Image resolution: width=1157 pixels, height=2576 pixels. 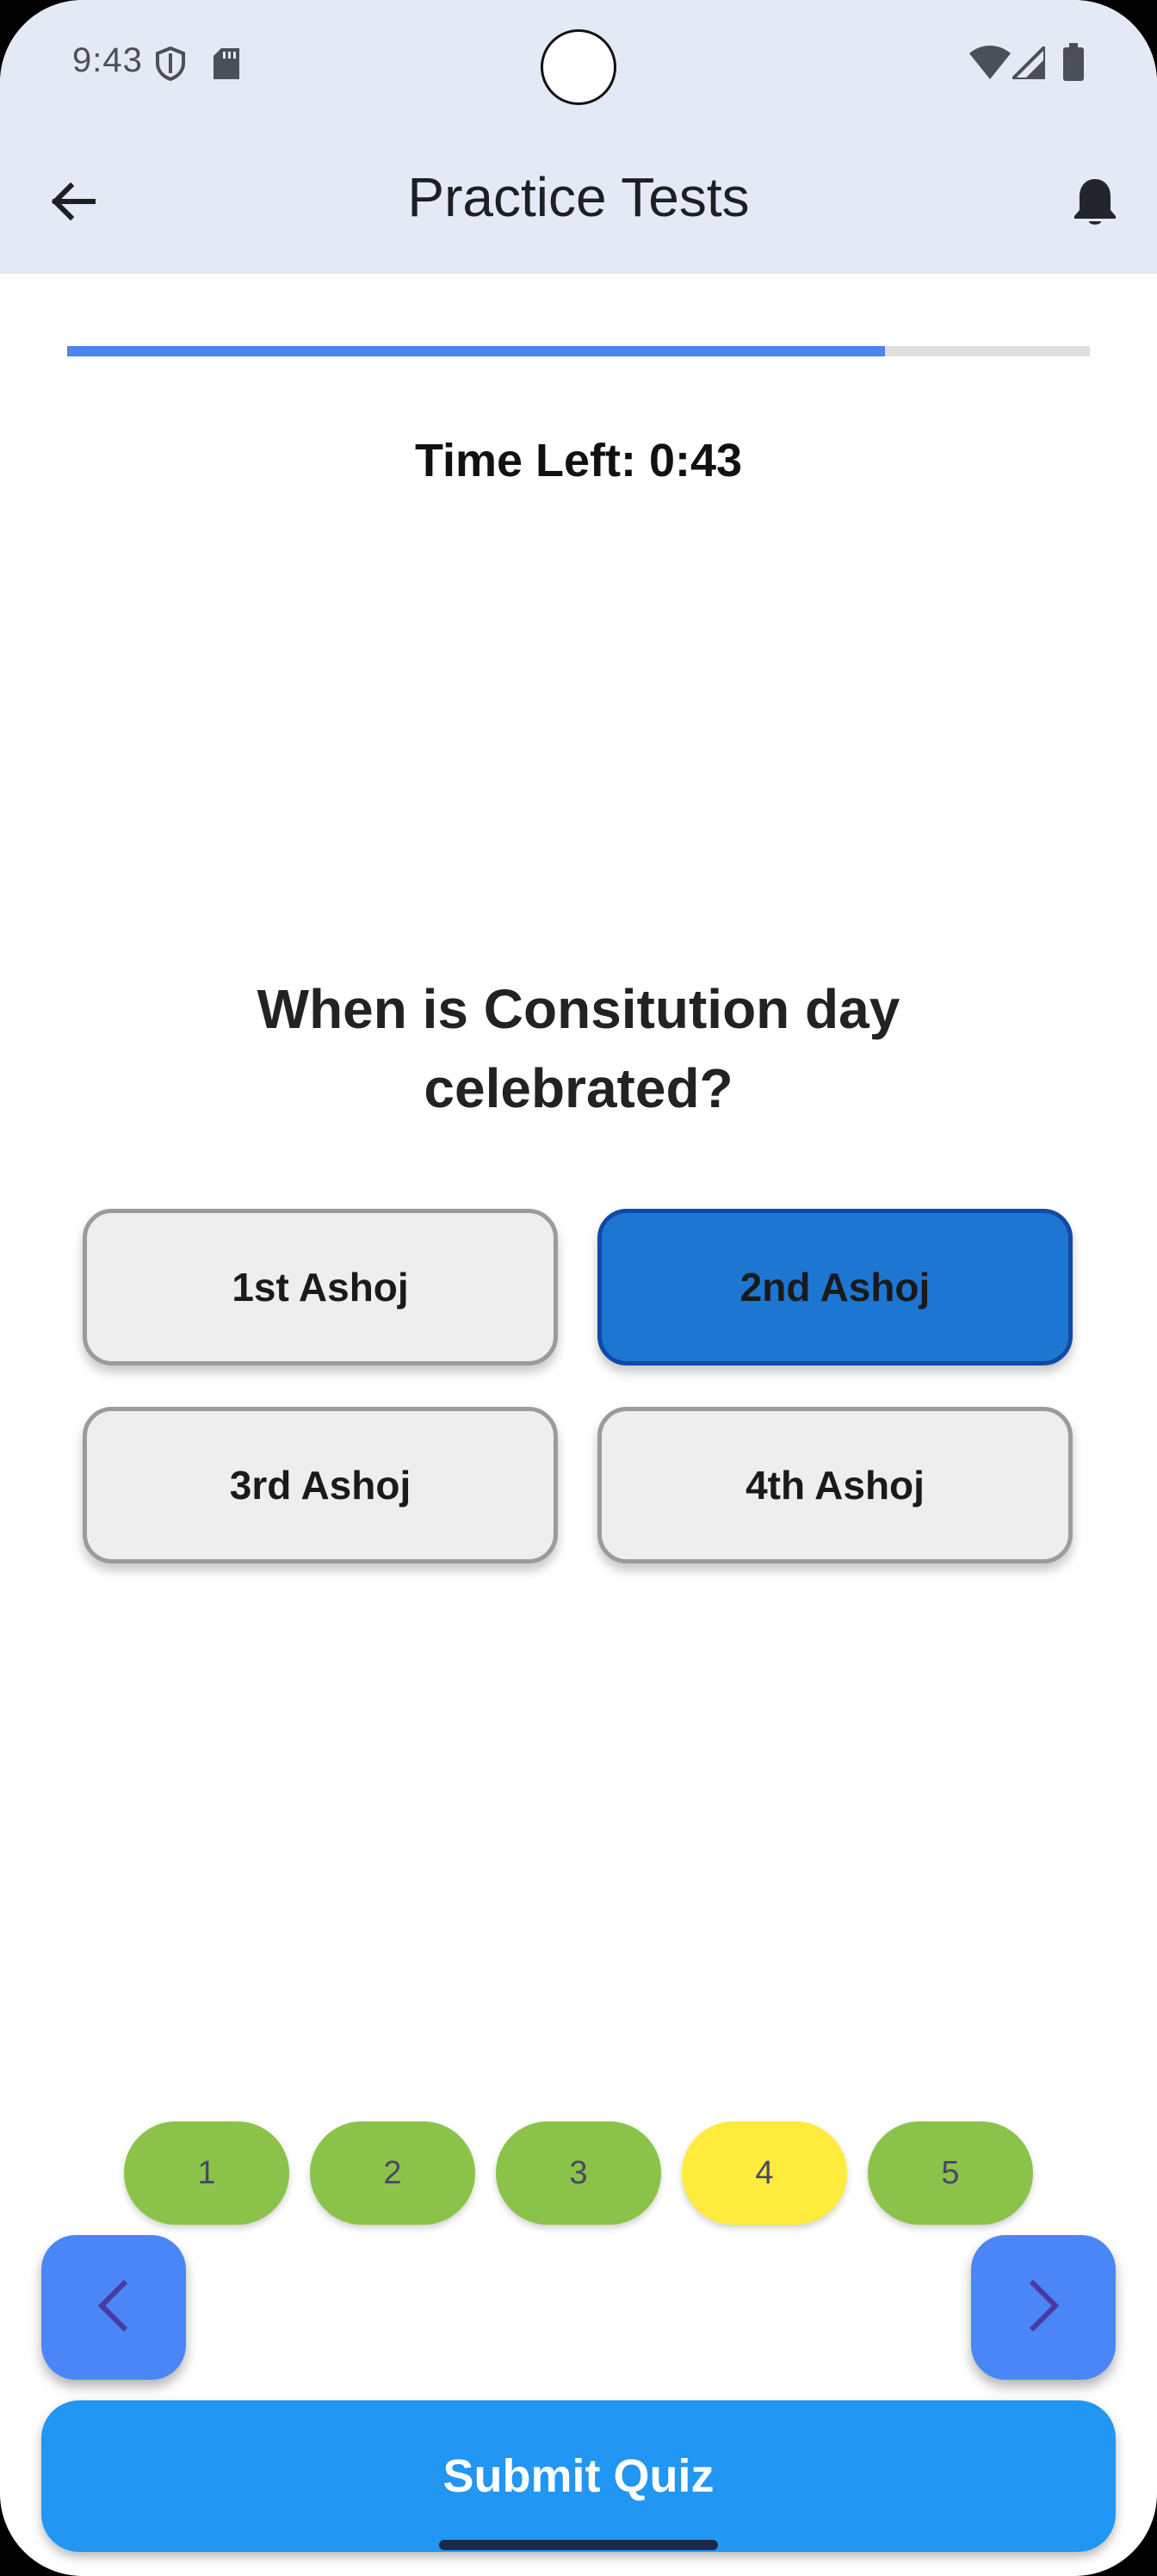 I want to click on status-time: 9:43, so click(x=108, y=60).